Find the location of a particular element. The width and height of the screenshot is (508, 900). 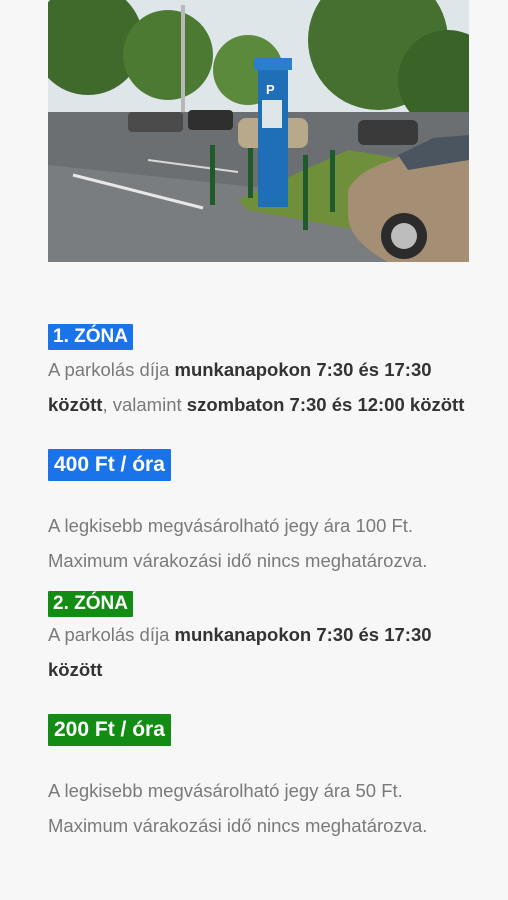

zone-1-desc-part: A parkolás díja is located at coordinates (111, 369).